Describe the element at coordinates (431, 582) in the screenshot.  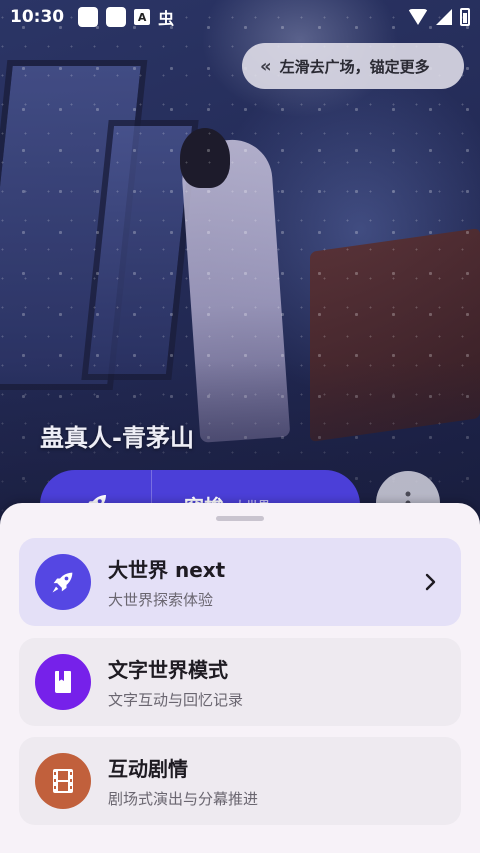
I see `chevron-right-icon` at that location.